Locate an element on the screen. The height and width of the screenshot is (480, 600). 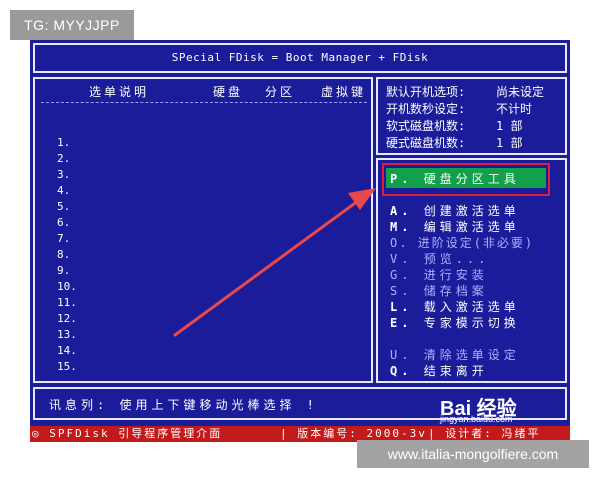
site-caption: www.italia-mongolfiere.com is located at coordinates (473, 454).